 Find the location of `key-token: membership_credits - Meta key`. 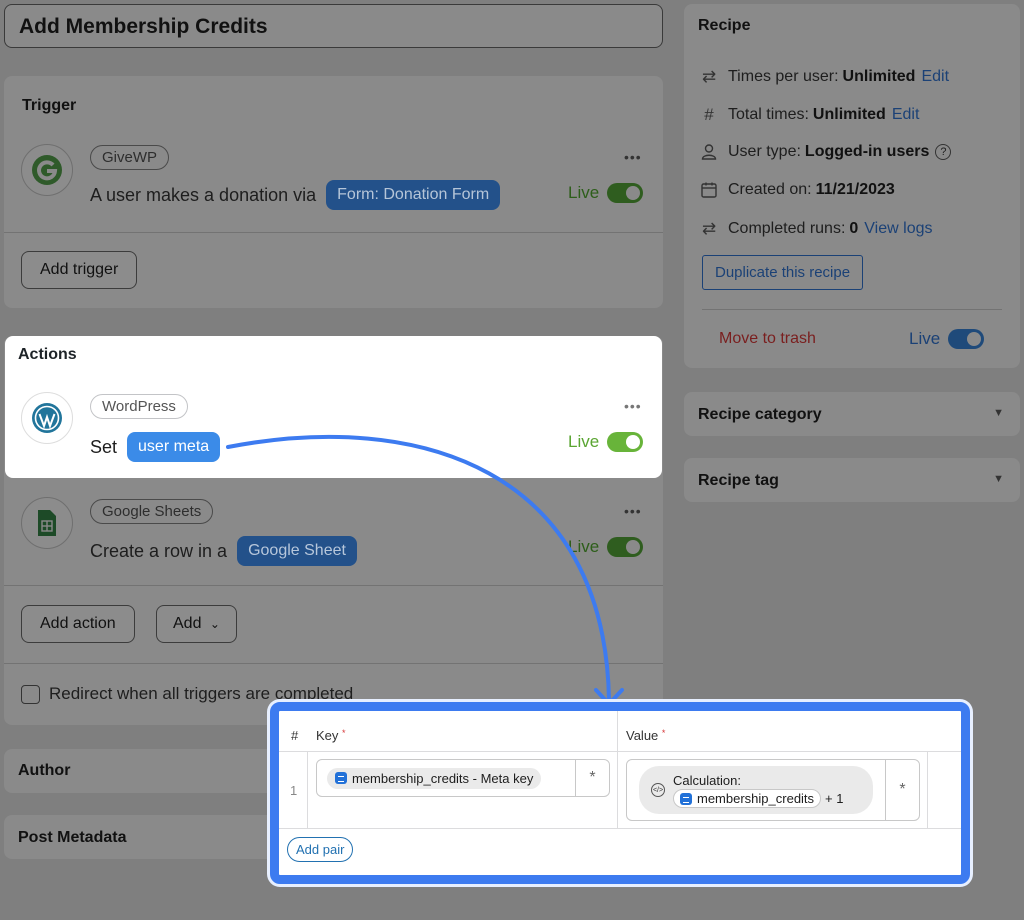

key-token: membership_credits - Meta key is located at coordinates (434, 778).